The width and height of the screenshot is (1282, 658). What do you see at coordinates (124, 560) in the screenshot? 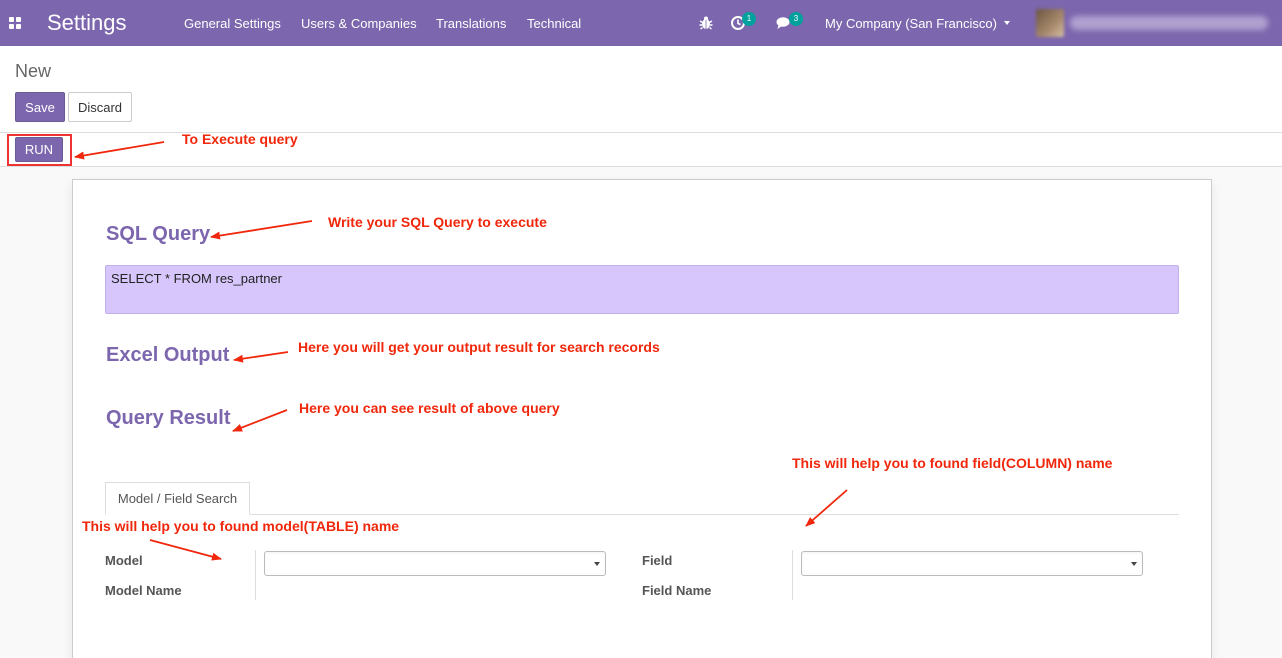
I see `model-label: Model` at bounding box center [124, 560].